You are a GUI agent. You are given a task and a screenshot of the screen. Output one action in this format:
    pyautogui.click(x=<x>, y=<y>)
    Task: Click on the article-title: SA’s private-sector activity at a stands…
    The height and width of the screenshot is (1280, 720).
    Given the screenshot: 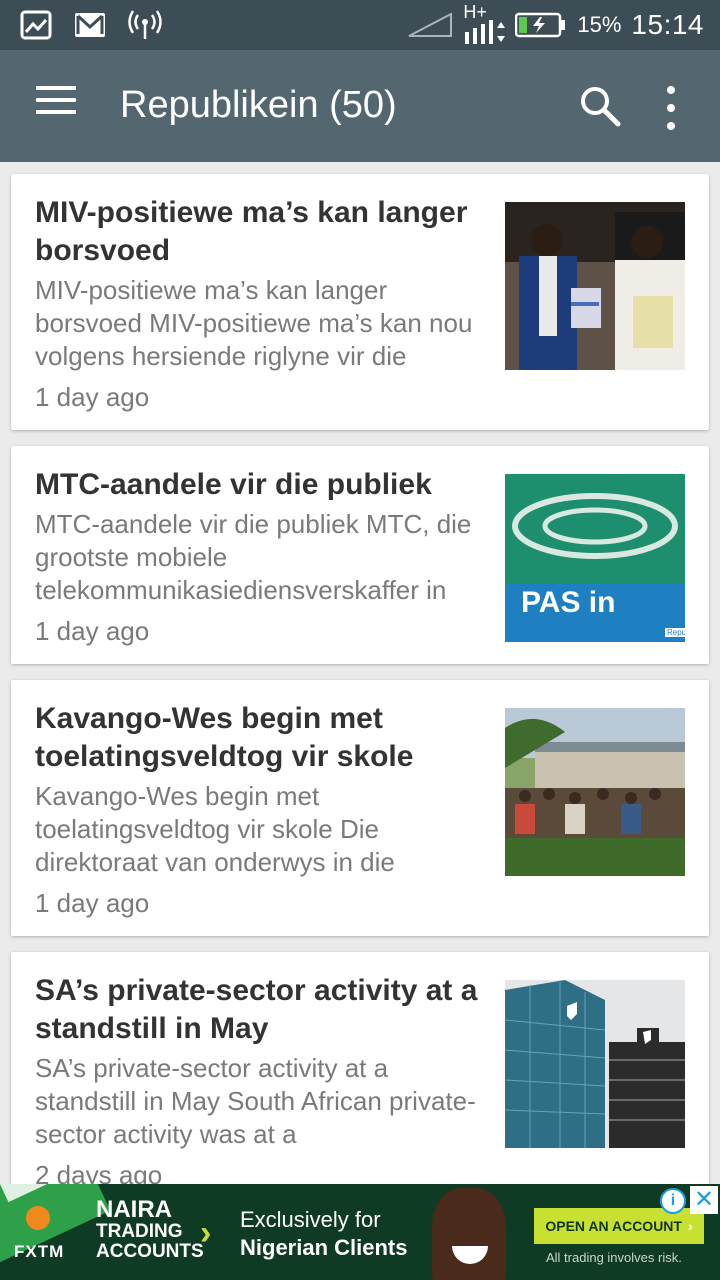 What is the action you would take?
    pyautogui.click(x=256, y=1009)
    